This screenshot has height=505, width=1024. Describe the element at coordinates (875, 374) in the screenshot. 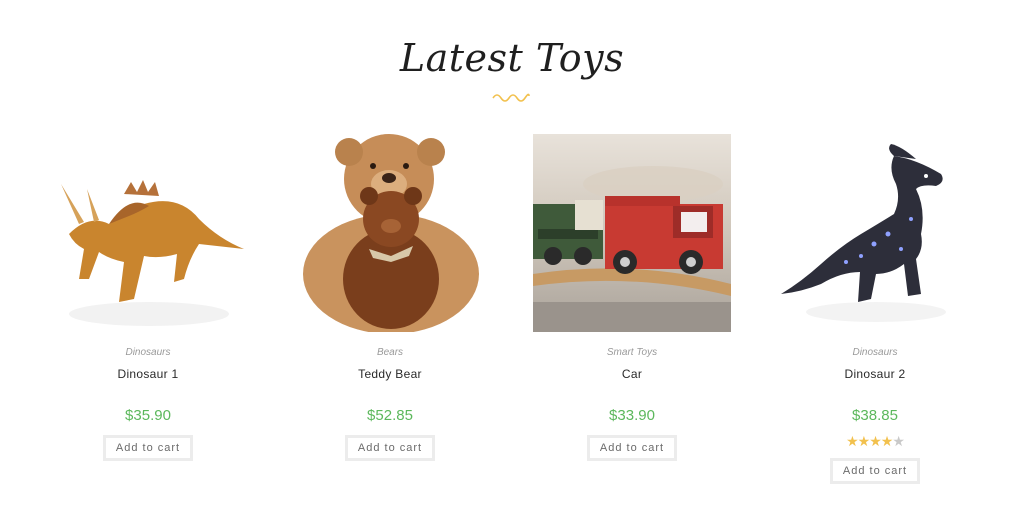

I see `product-name: Dinosaur 2` at that location.